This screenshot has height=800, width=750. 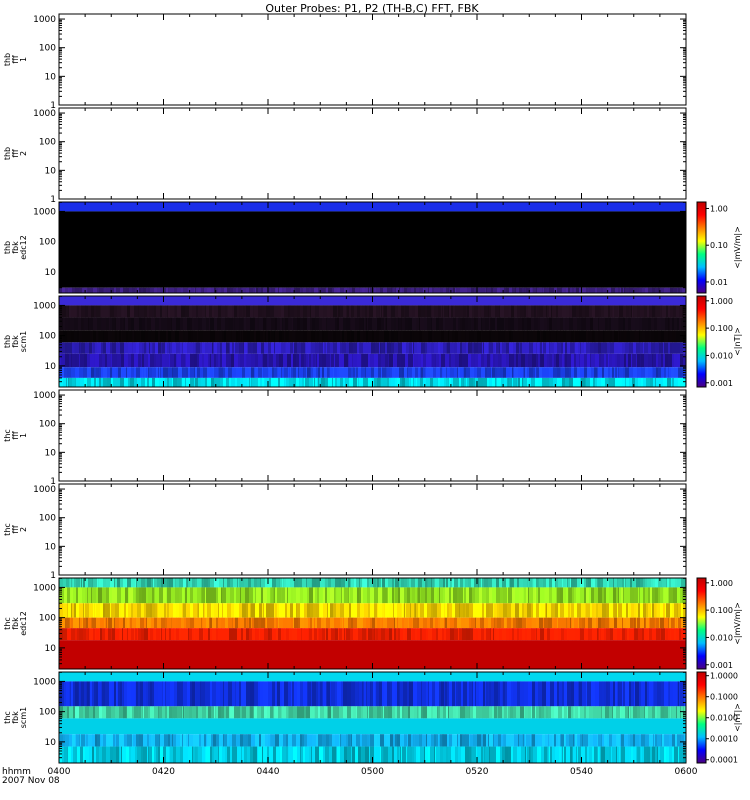 I want to click on y-axis-label: edc12, so click(x=23, y=247).